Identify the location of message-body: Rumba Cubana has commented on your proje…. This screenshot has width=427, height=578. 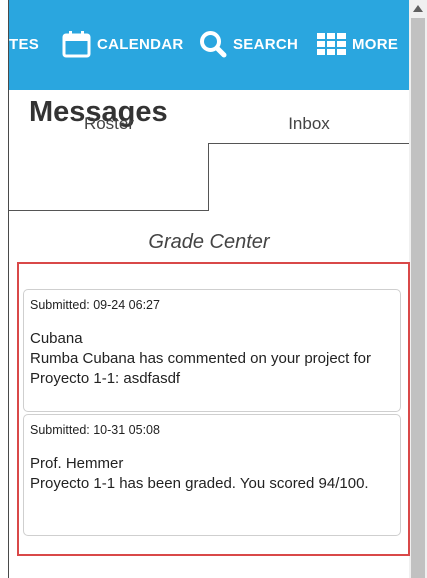
(201, 368).